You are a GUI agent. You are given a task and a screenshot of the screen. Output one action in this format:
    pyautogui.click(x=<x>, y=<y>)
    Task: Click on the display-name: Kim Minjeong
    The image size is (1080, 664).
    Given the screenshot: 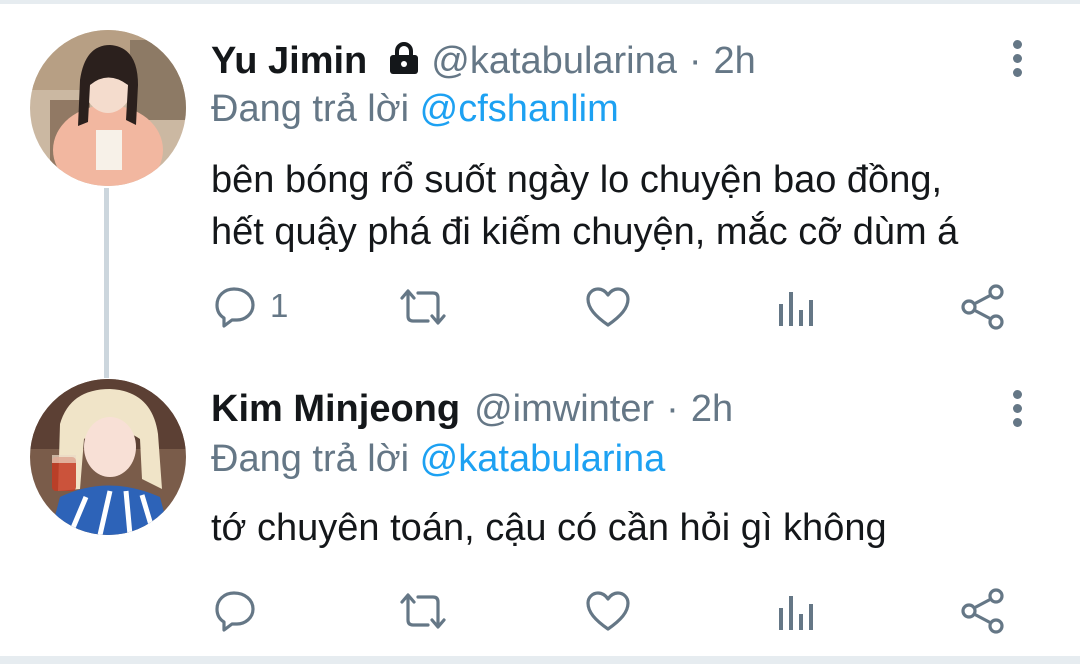 What is the action you would take?
    pyautogui.click(x=335, y=409)
    